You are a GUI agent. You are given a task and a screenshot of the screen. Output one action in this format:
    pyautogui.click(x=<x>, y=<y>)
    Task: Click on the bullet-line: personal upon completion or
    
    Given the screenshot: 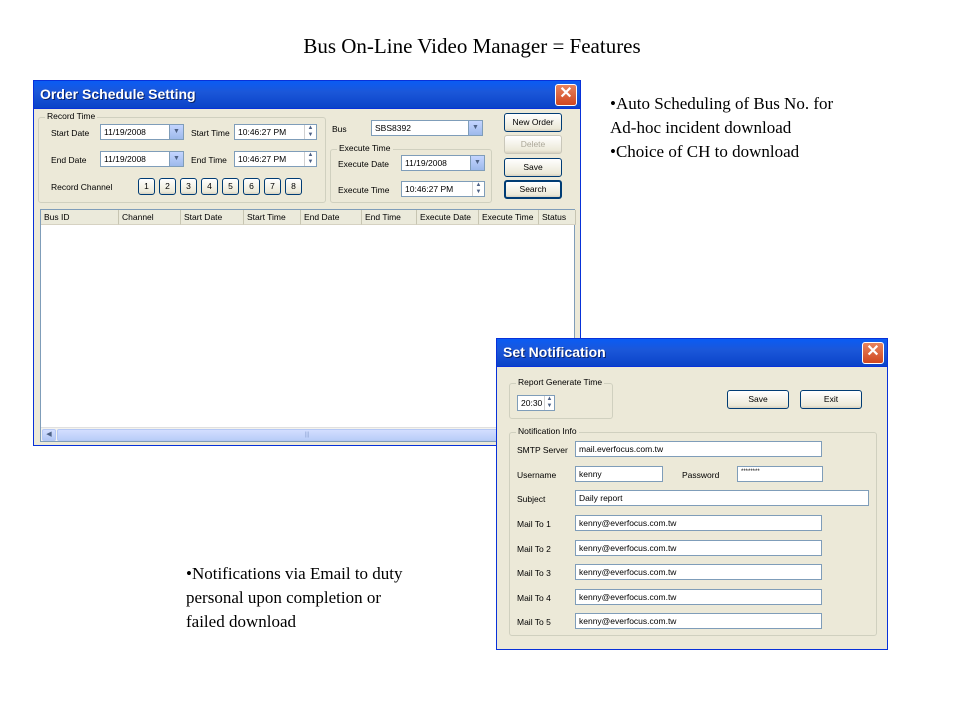 What is the action you would take?
    pyautogui.click(x=283, y=597)
    